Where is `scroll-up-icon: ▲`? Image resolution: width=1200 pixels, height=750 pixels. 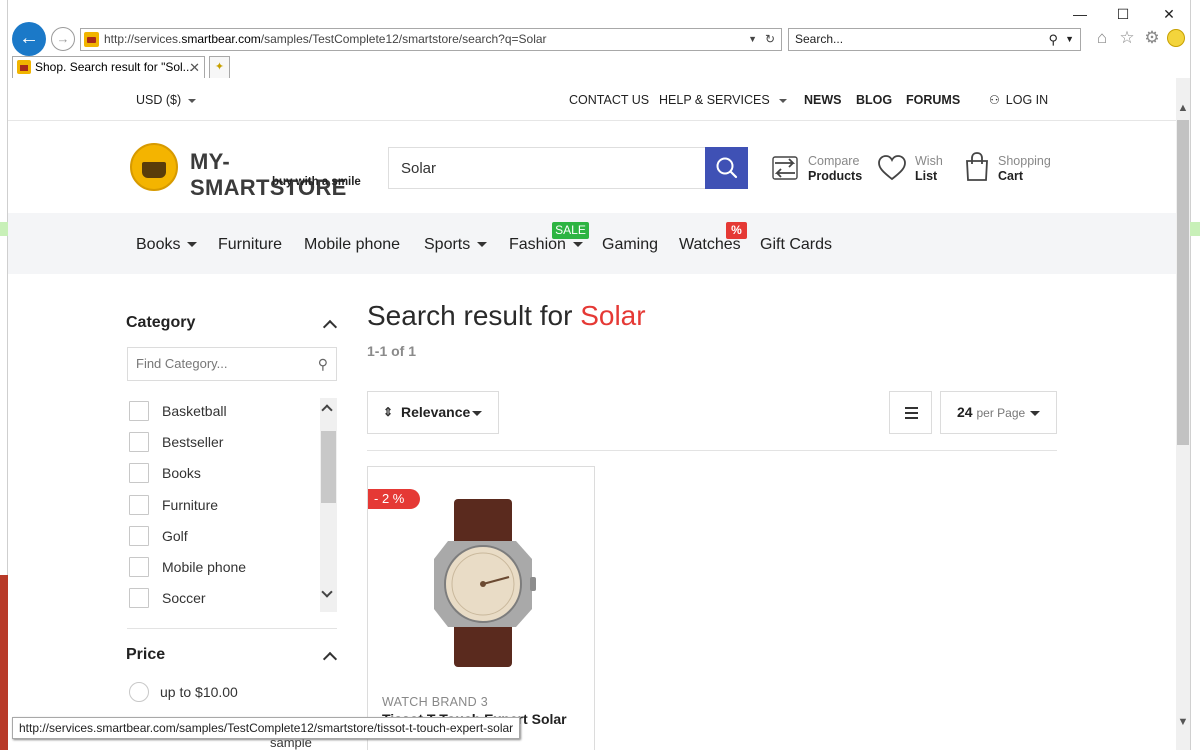 scroll-up-icon: ▲ is located at coordinates (1183, 108).